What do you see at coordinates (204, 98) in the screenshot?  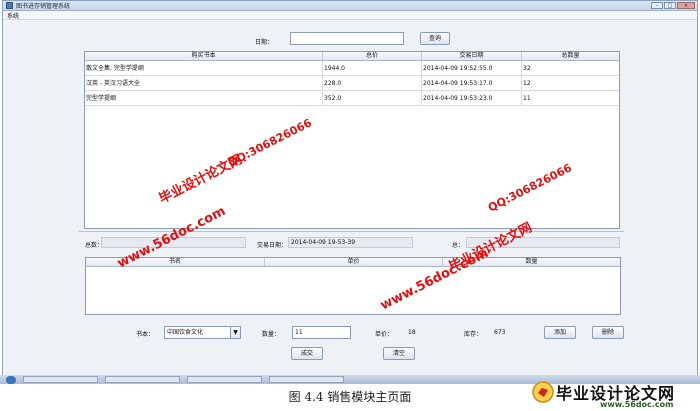 I see `table-cell: 完型学提纲` at bounding box center [204, 98].